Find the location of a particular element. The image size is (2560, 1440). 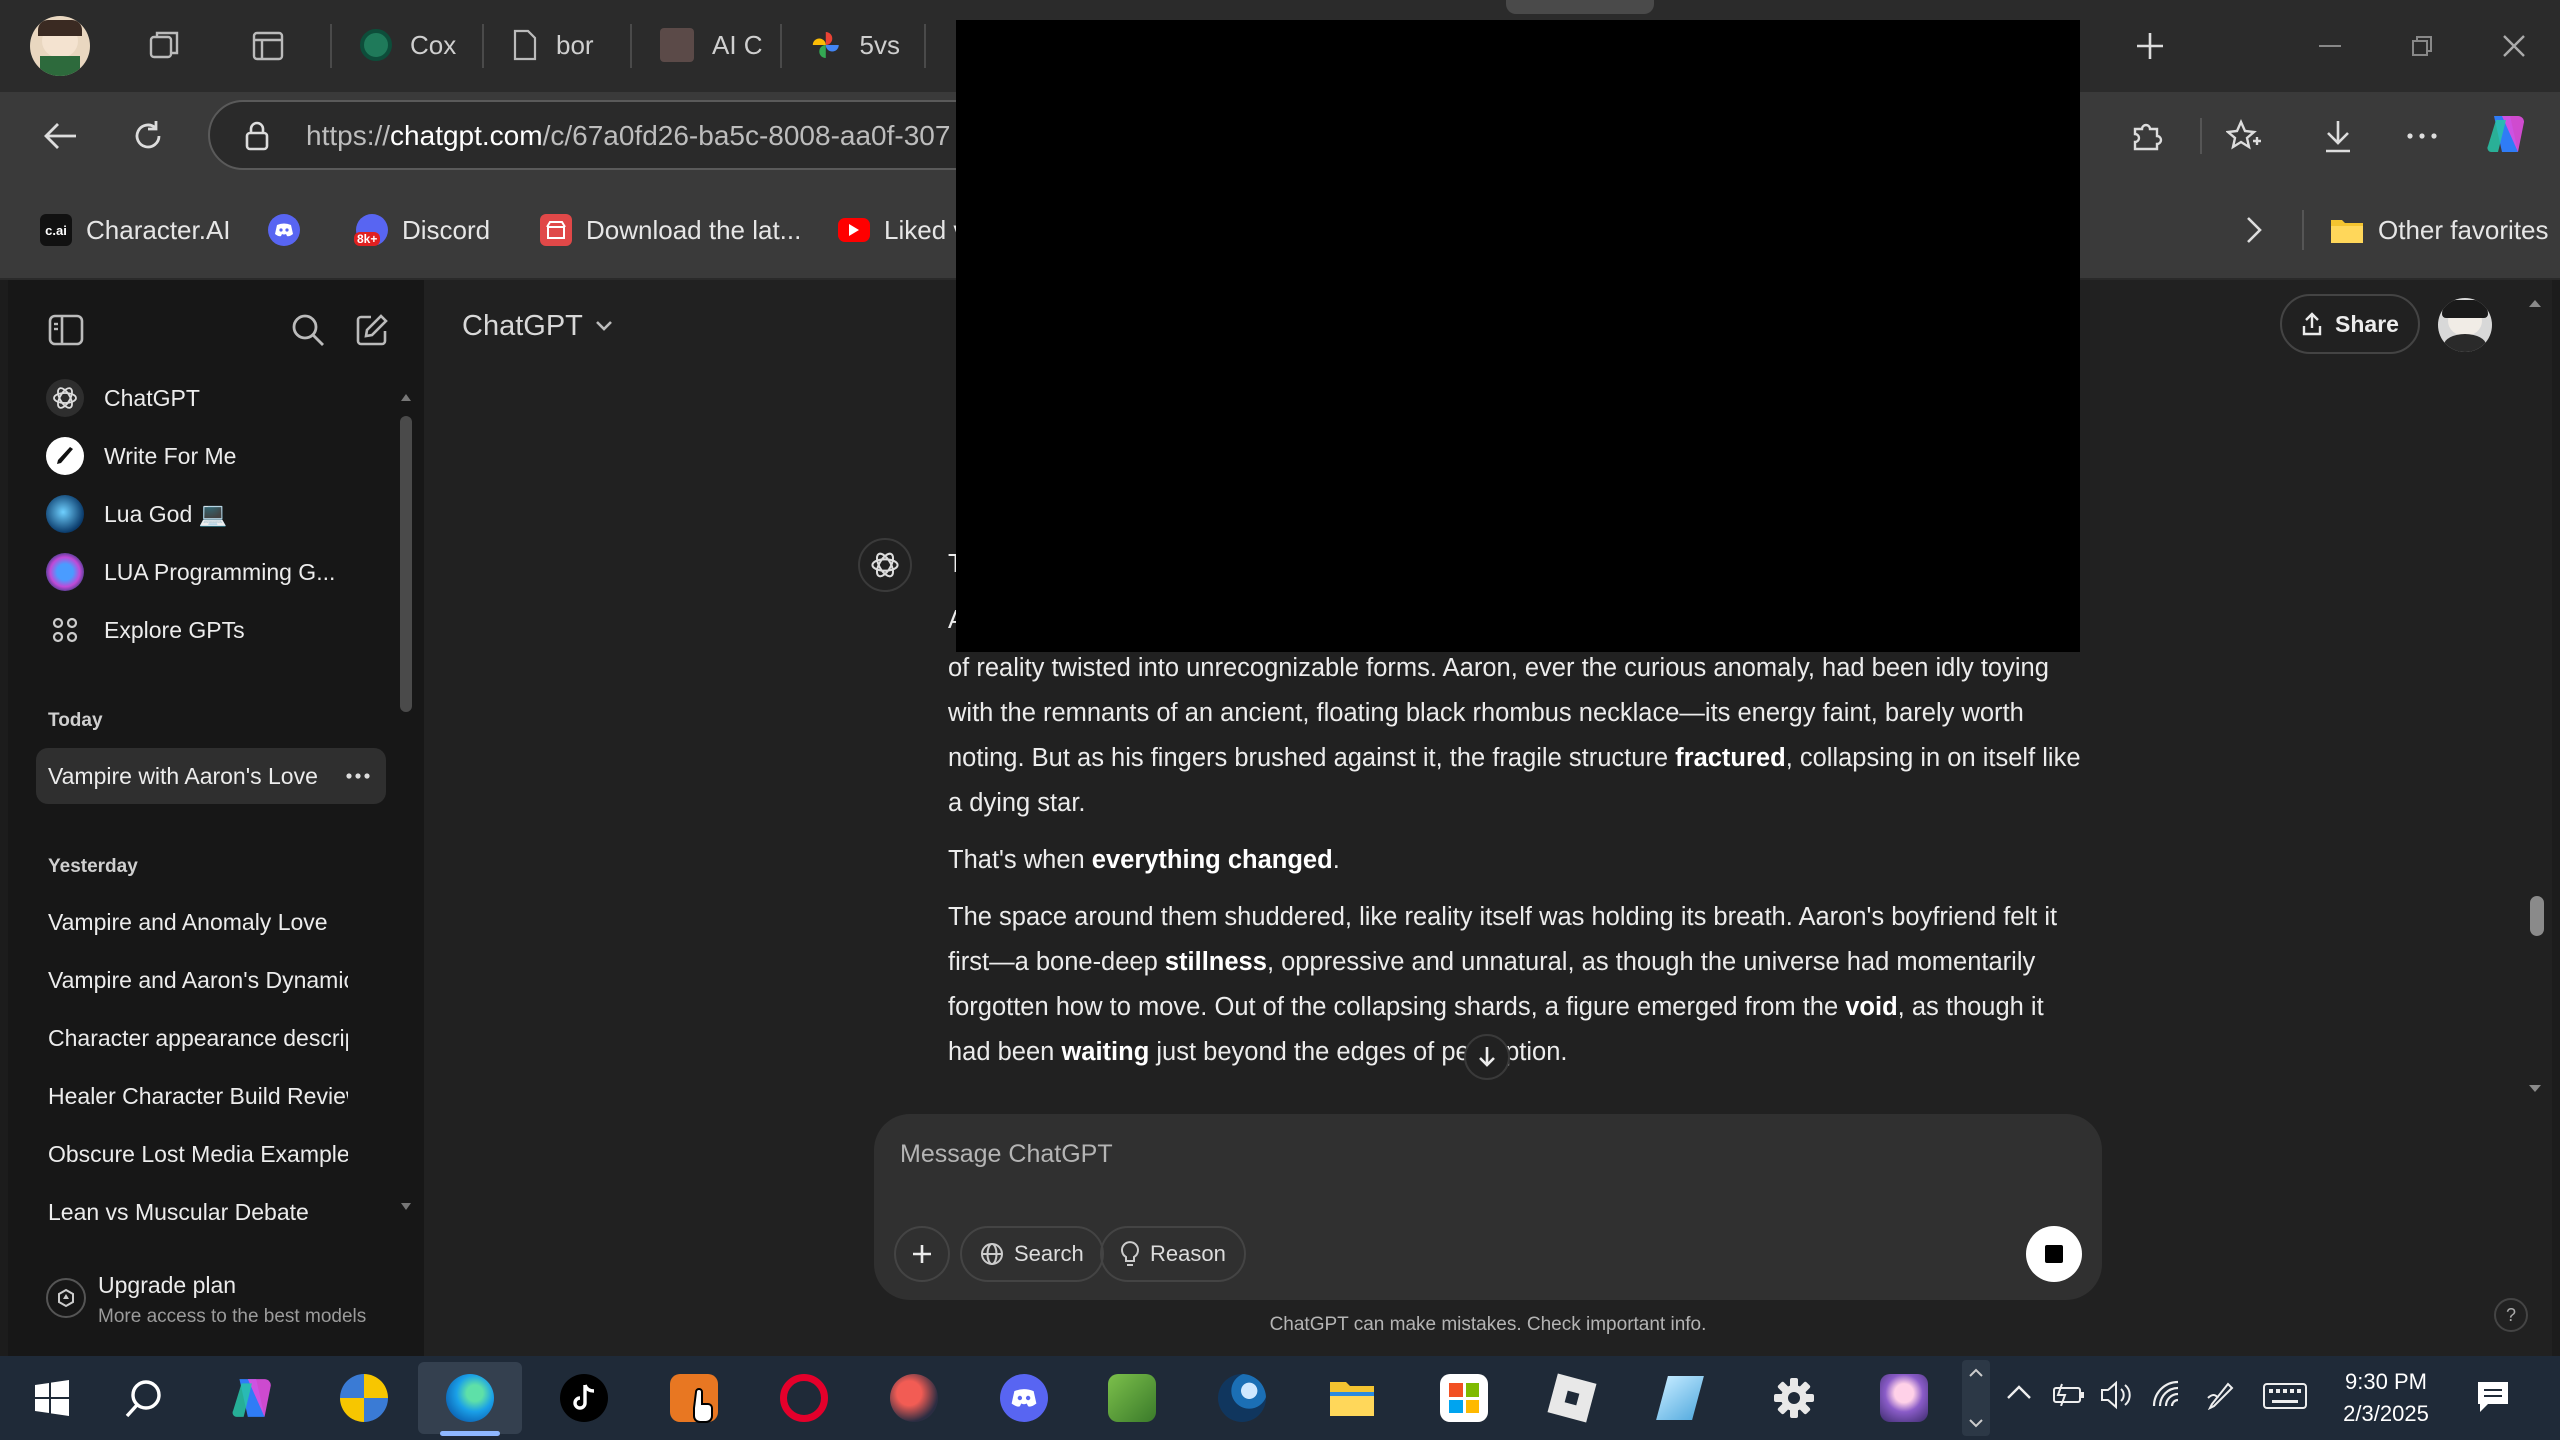

close-window-button is located at coordinates (2514, 46).